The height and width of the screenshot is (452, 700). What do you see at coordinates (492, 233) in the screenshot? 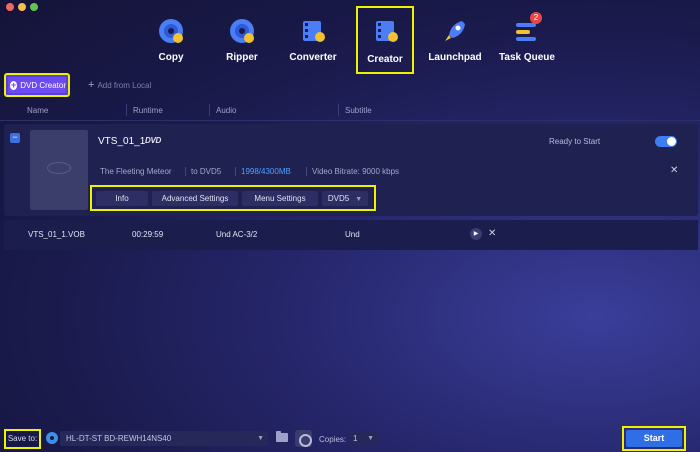
I see `remove-track-icon: ✕` at bounding box center [492, 233].